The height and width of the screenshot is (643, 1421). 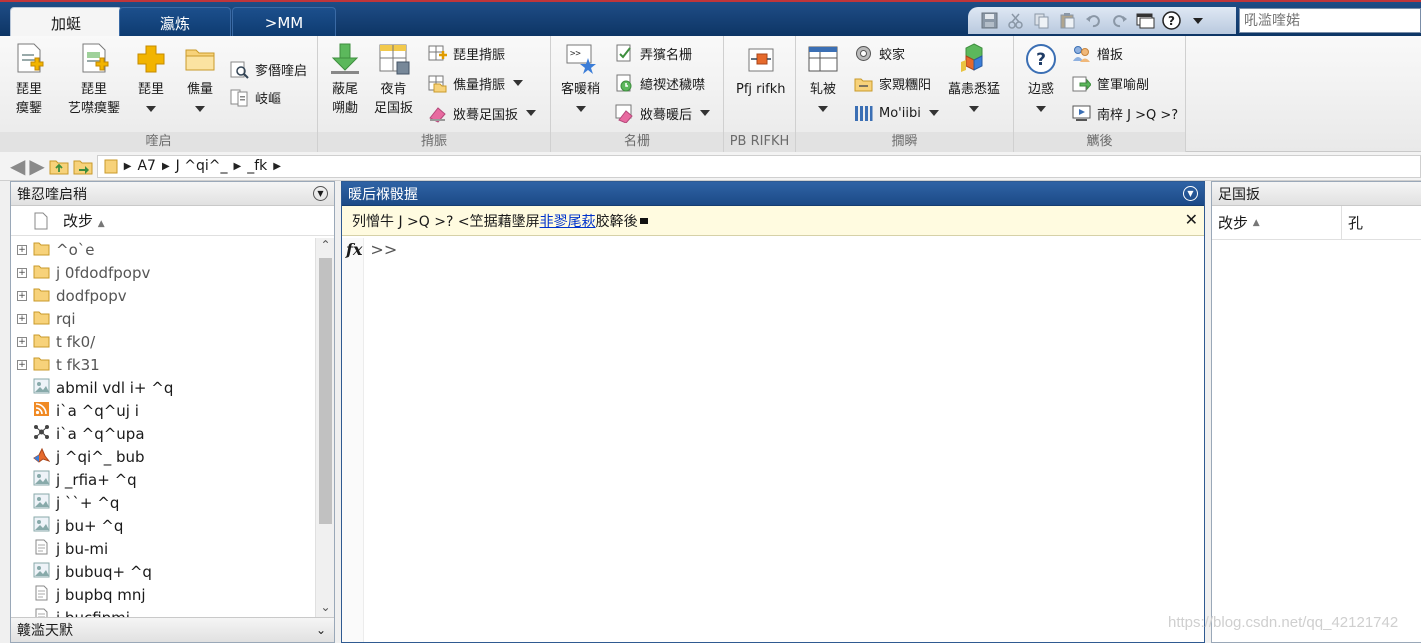 What do you see at coordinates (325, 247) in the screenshot?
I see `scroll-up-icon: ⌃` at bounding box center [325, 247].